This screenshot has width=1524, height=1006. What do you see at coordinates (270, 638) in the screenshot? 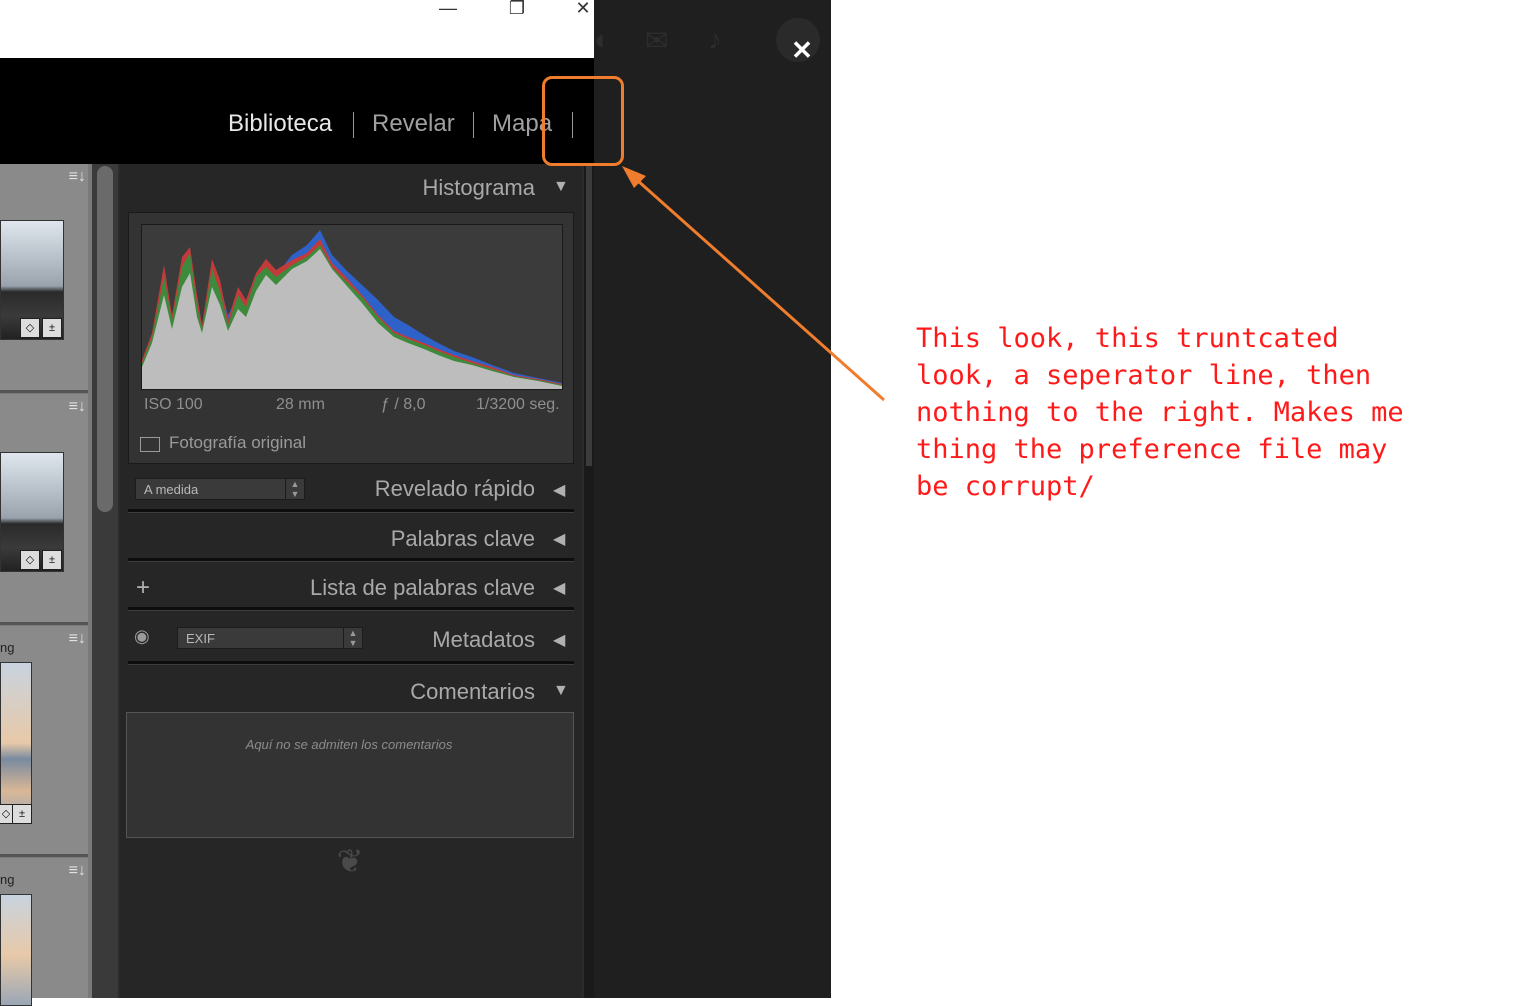
I see `metadata-preset-select: EXIF ▲ ▼` at bounding box center [270, 638].